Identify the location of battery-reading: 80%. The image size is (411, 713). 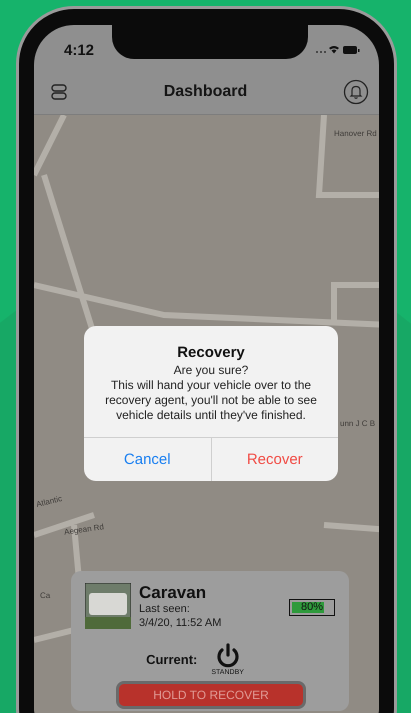
(312, 607).